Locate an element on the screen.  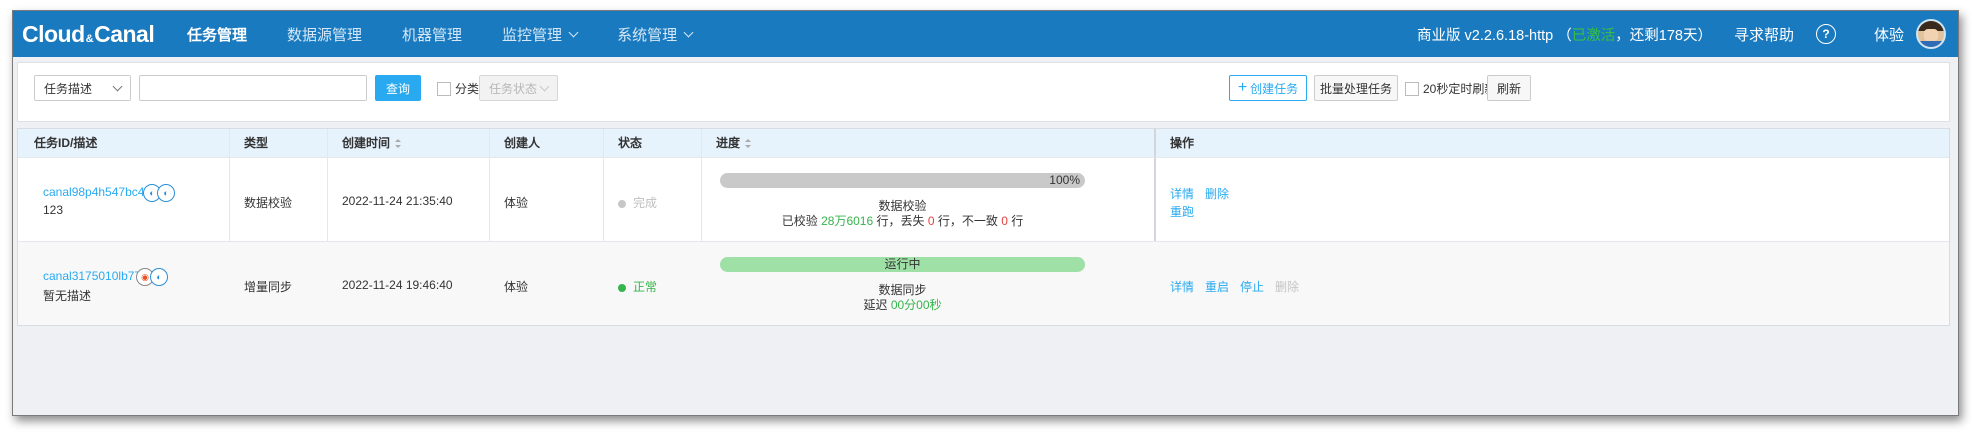
progress-bar: 100% is located at coordinates (902, 180).